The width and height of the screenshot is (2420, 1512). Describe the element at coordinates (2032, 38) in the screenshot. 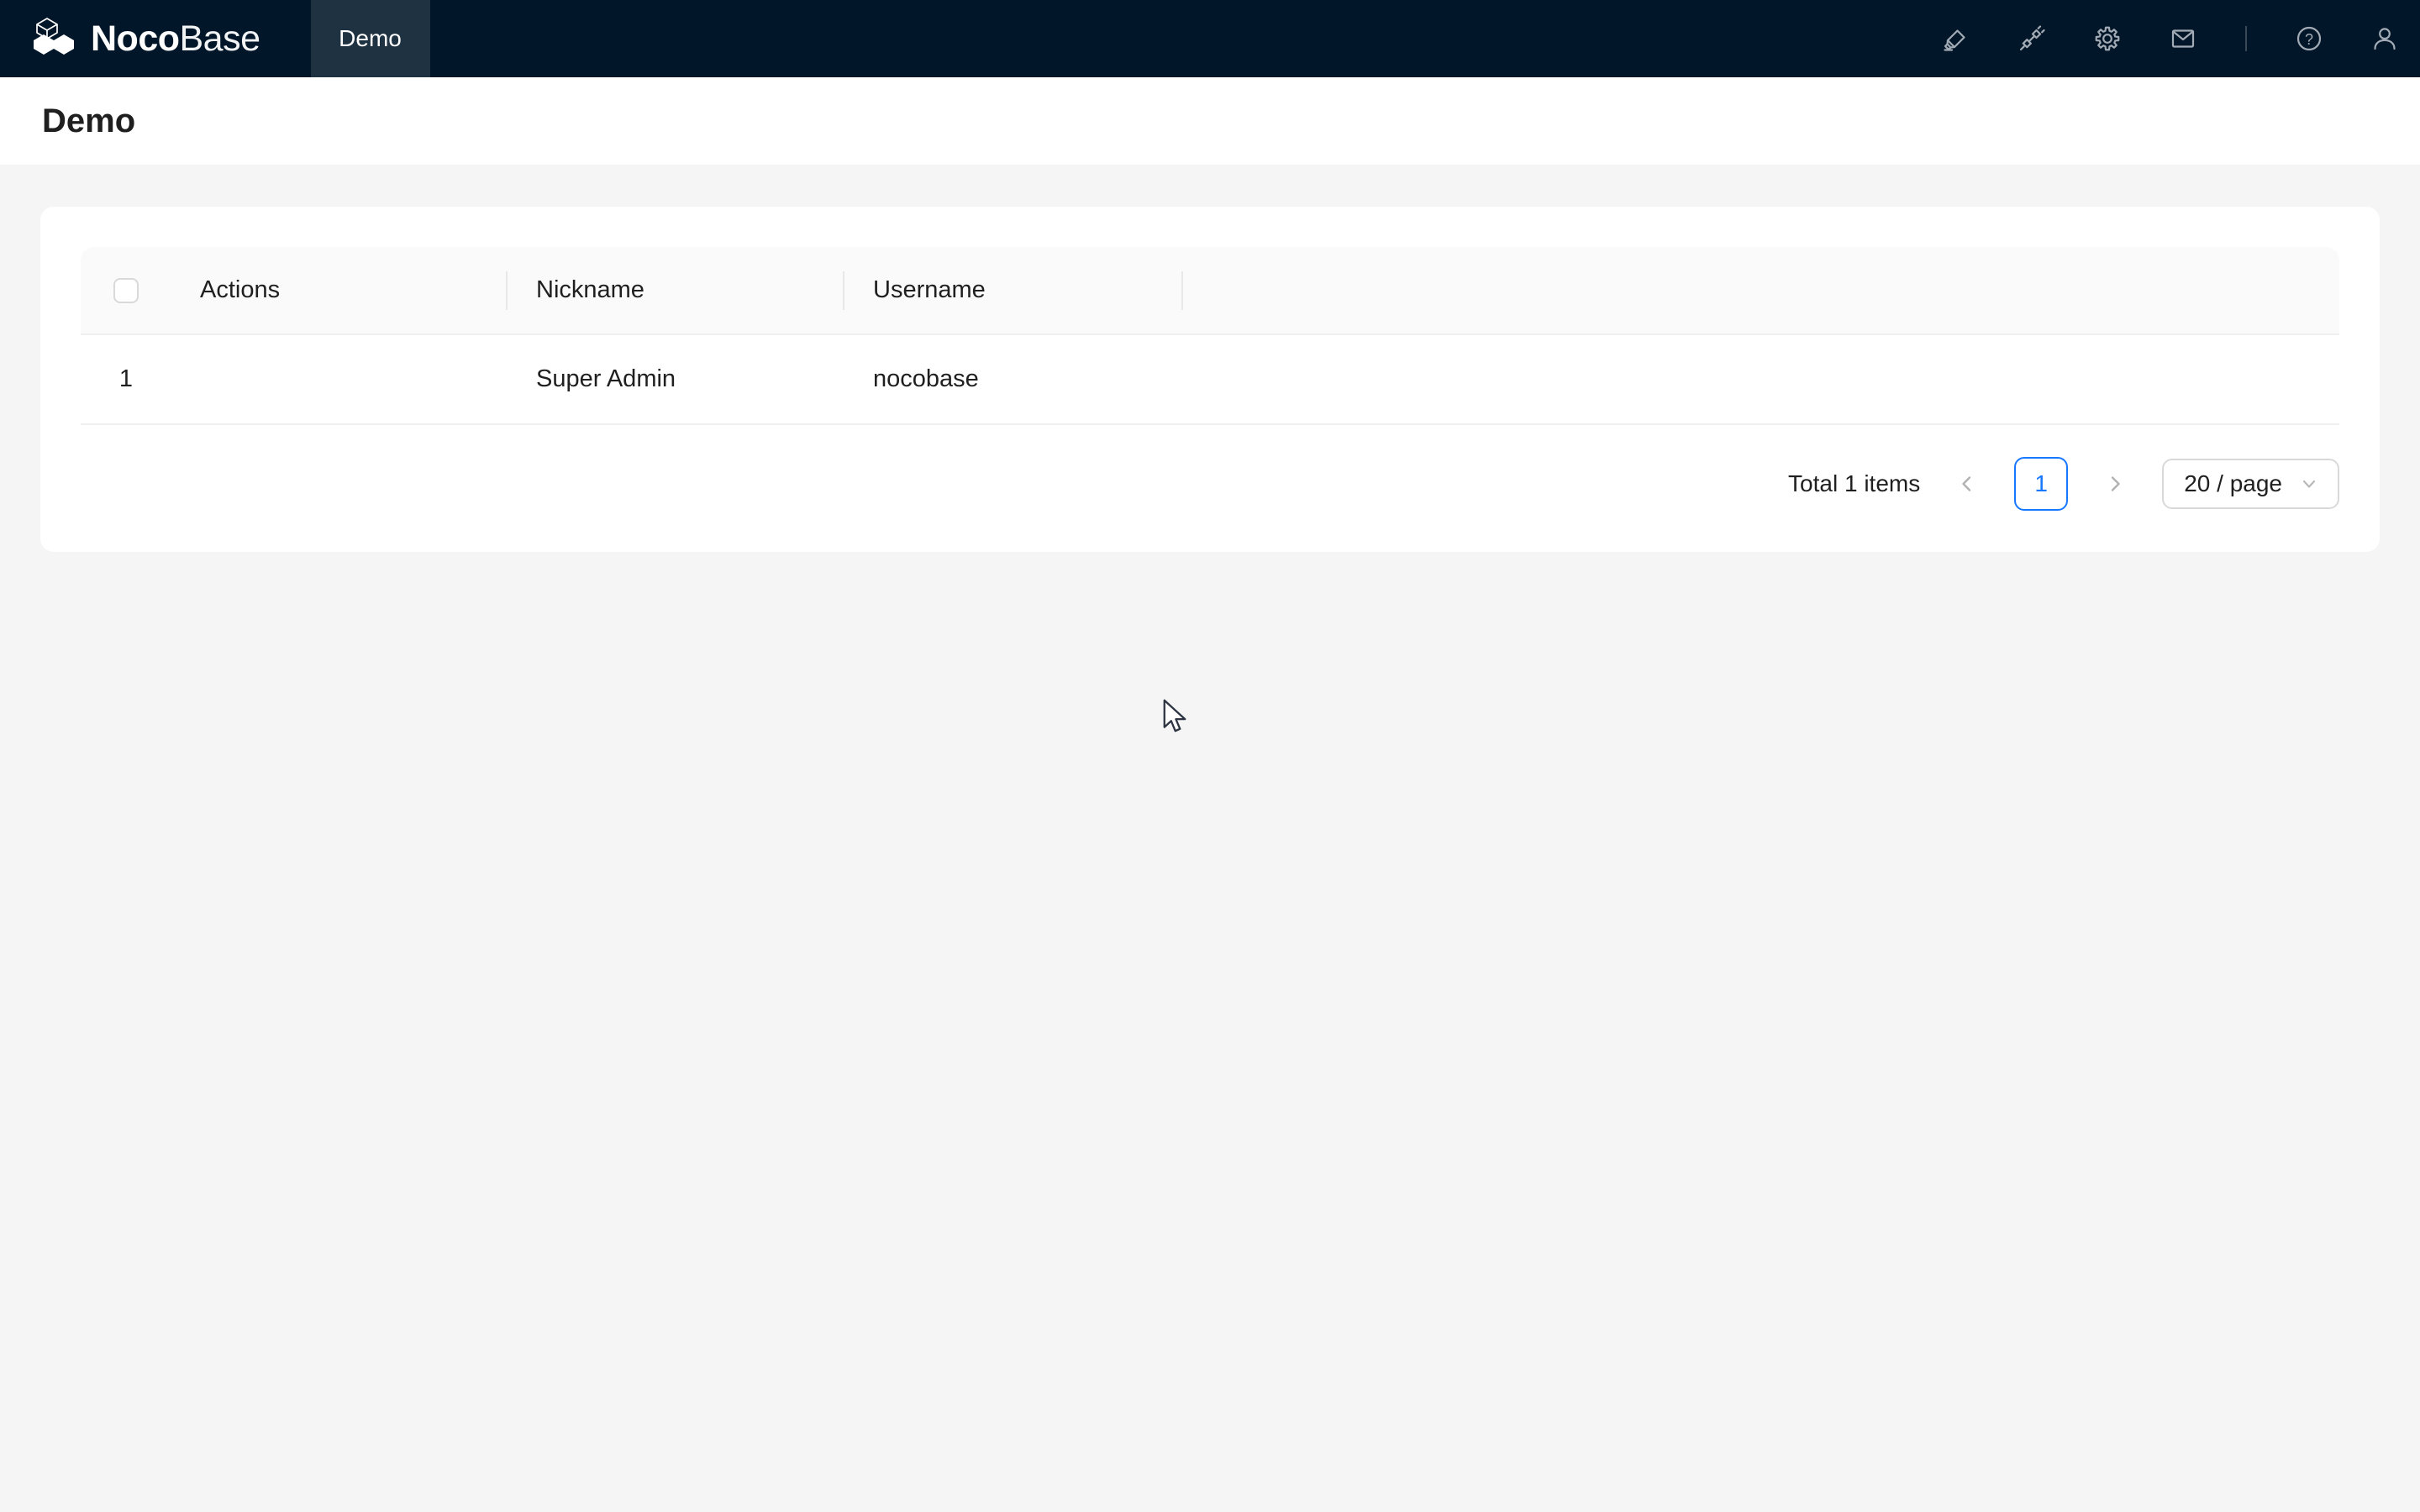

I see `plugin-icon` at that location.